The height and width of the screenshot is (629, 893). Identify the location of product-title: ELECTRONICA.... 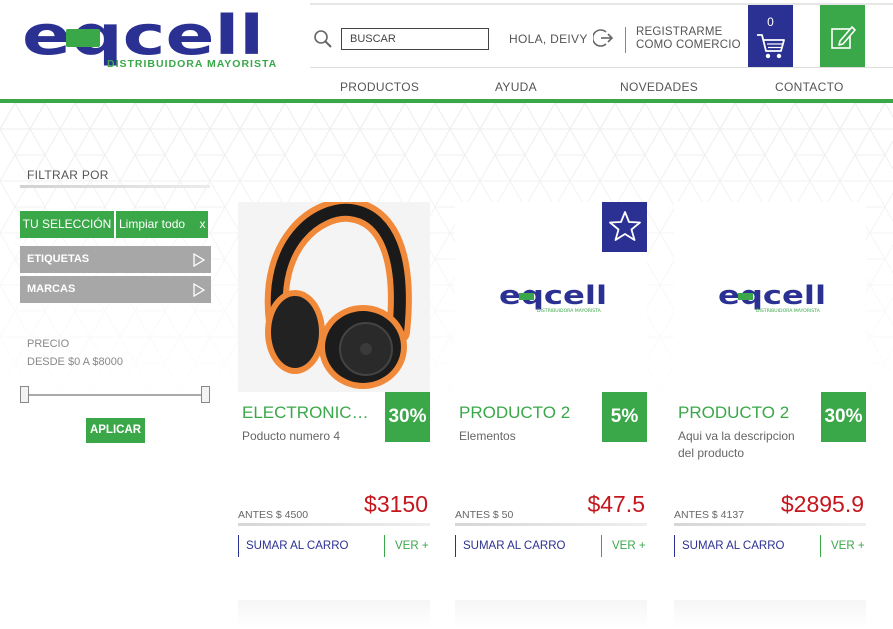
(309, 413).